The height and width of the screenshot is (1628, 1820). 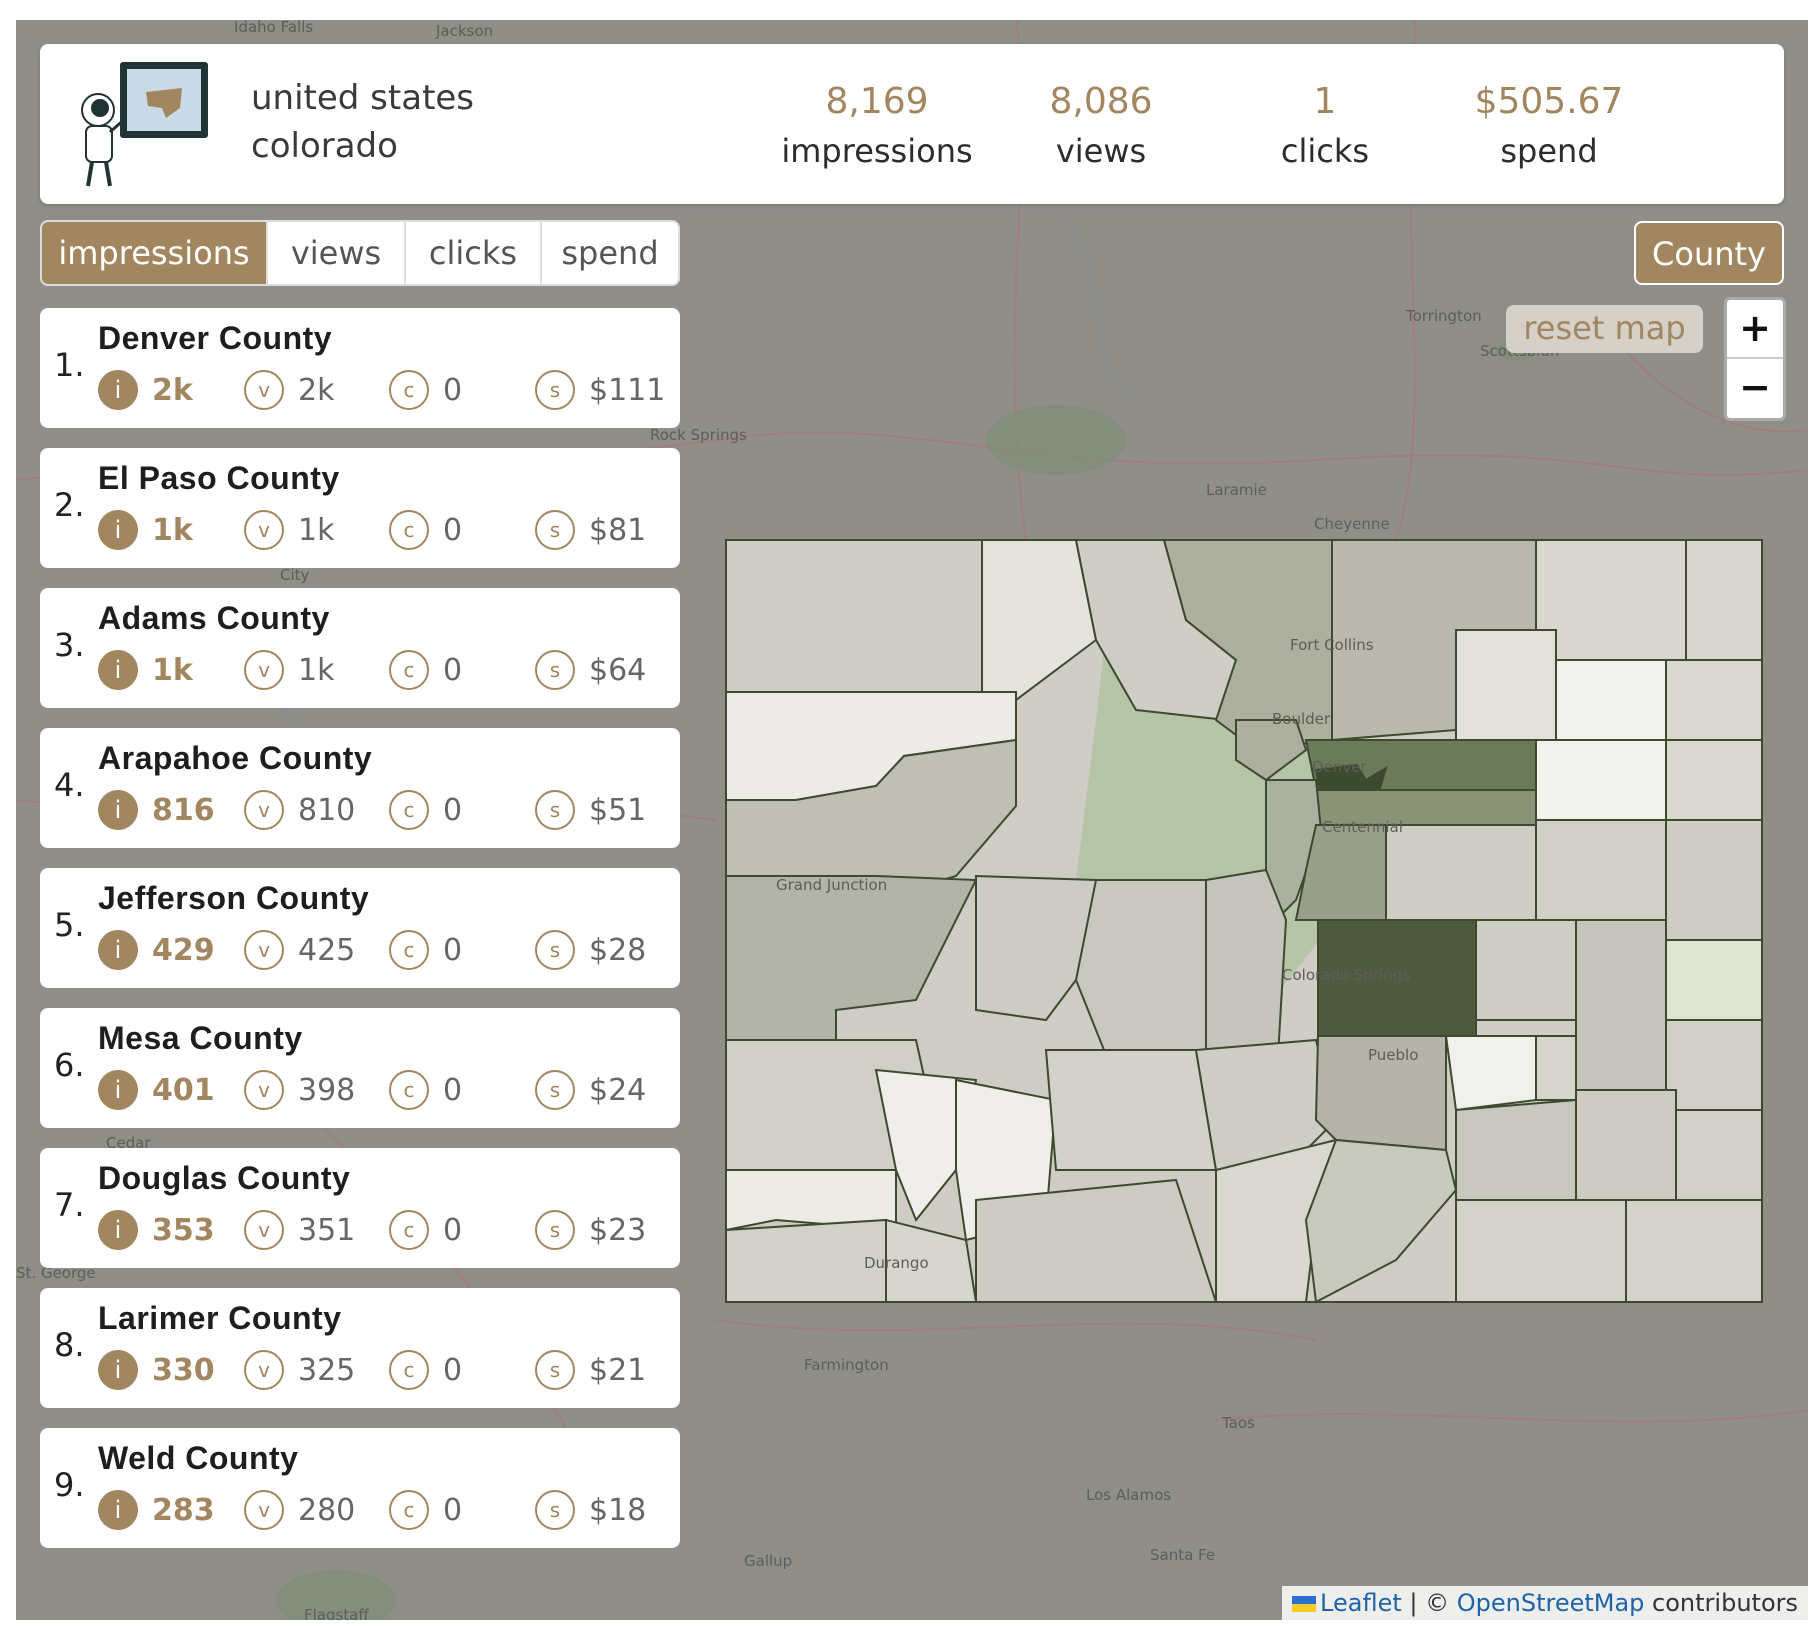 I want to click on tab-views: views, so click(x=337, y=253).